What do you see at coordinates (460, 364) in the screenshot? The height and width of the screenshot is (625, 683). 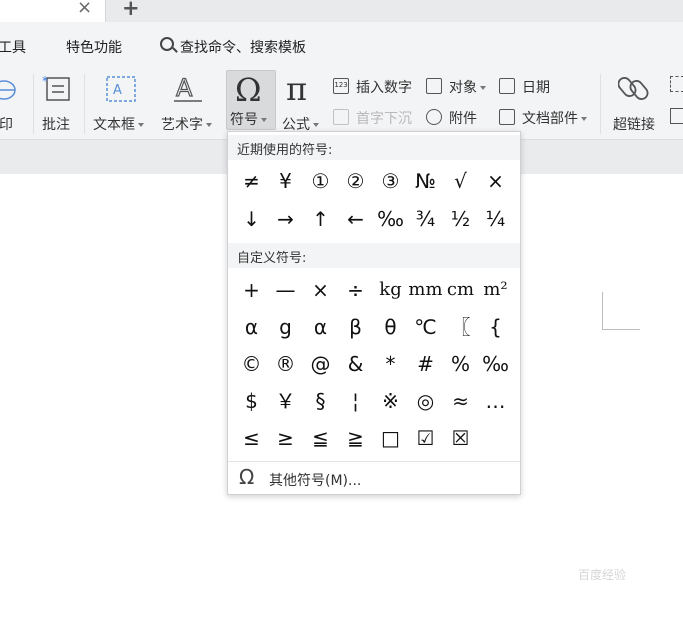 I see `symbol-cell: %` at bounding box center [460, 364].